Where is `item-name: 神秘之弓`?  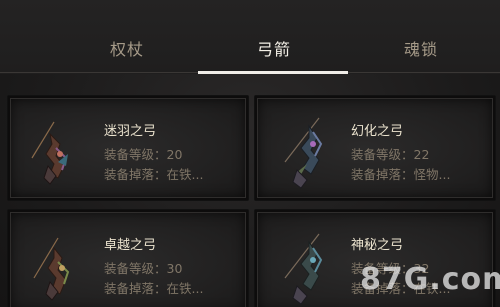
item-name: 神秘之弓 is located at coordinates (377, 245).